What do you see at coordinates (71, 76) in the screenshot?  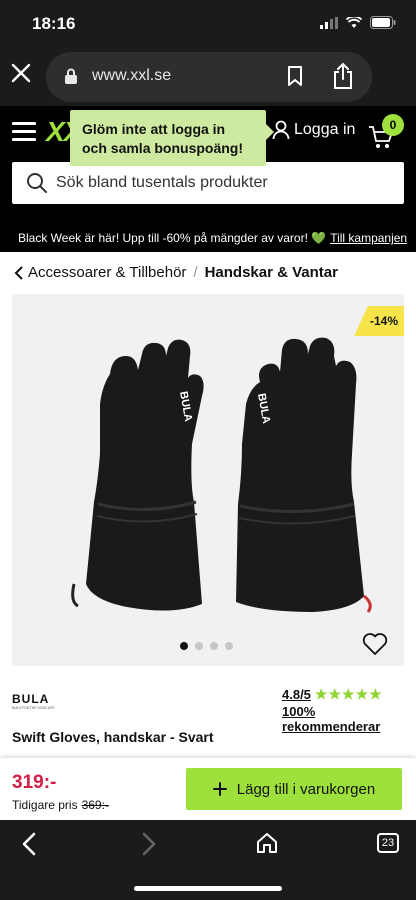 I see `lock-icon` at bounding box center [71, 76].